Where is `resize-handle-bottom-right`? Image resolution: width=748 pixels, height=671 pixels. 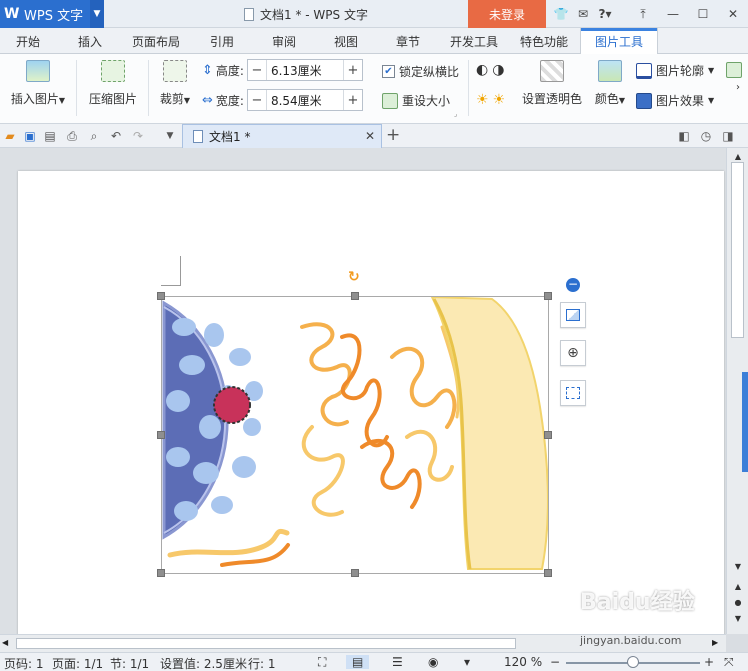 resize-handle-bottom-right is located at coordinates (548, 573).